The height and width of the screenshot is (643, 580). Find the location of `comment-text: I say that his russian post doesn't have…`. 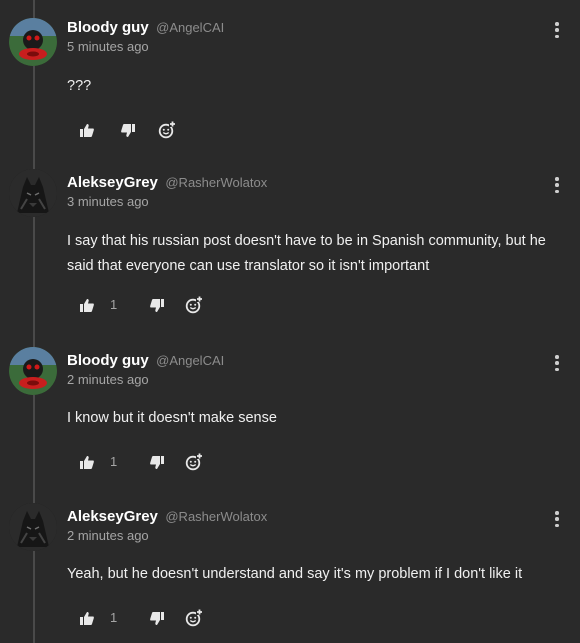

comment-text: I say that his russian post doesn't have… is located at coordinates (306, 253).